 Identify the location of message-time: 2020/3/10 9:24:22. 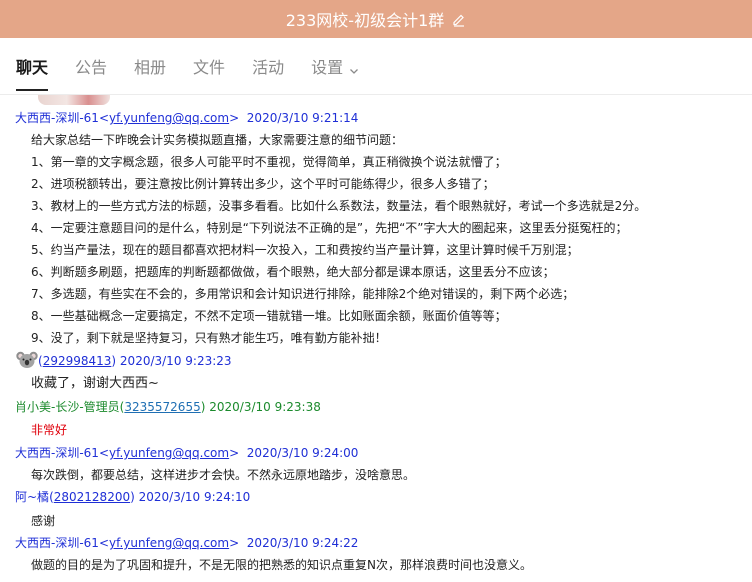
(302, 543).